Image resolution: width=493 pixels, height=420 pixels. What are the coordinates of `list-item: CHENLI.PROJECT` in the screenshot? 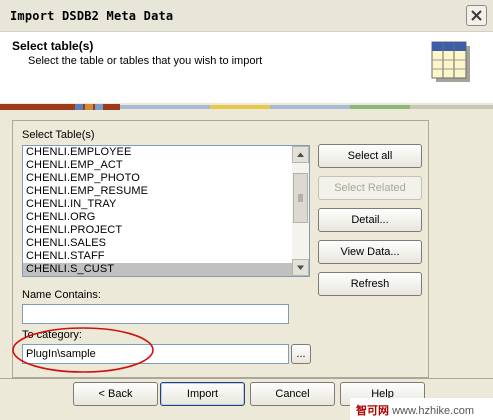 It's located at (157, 230).